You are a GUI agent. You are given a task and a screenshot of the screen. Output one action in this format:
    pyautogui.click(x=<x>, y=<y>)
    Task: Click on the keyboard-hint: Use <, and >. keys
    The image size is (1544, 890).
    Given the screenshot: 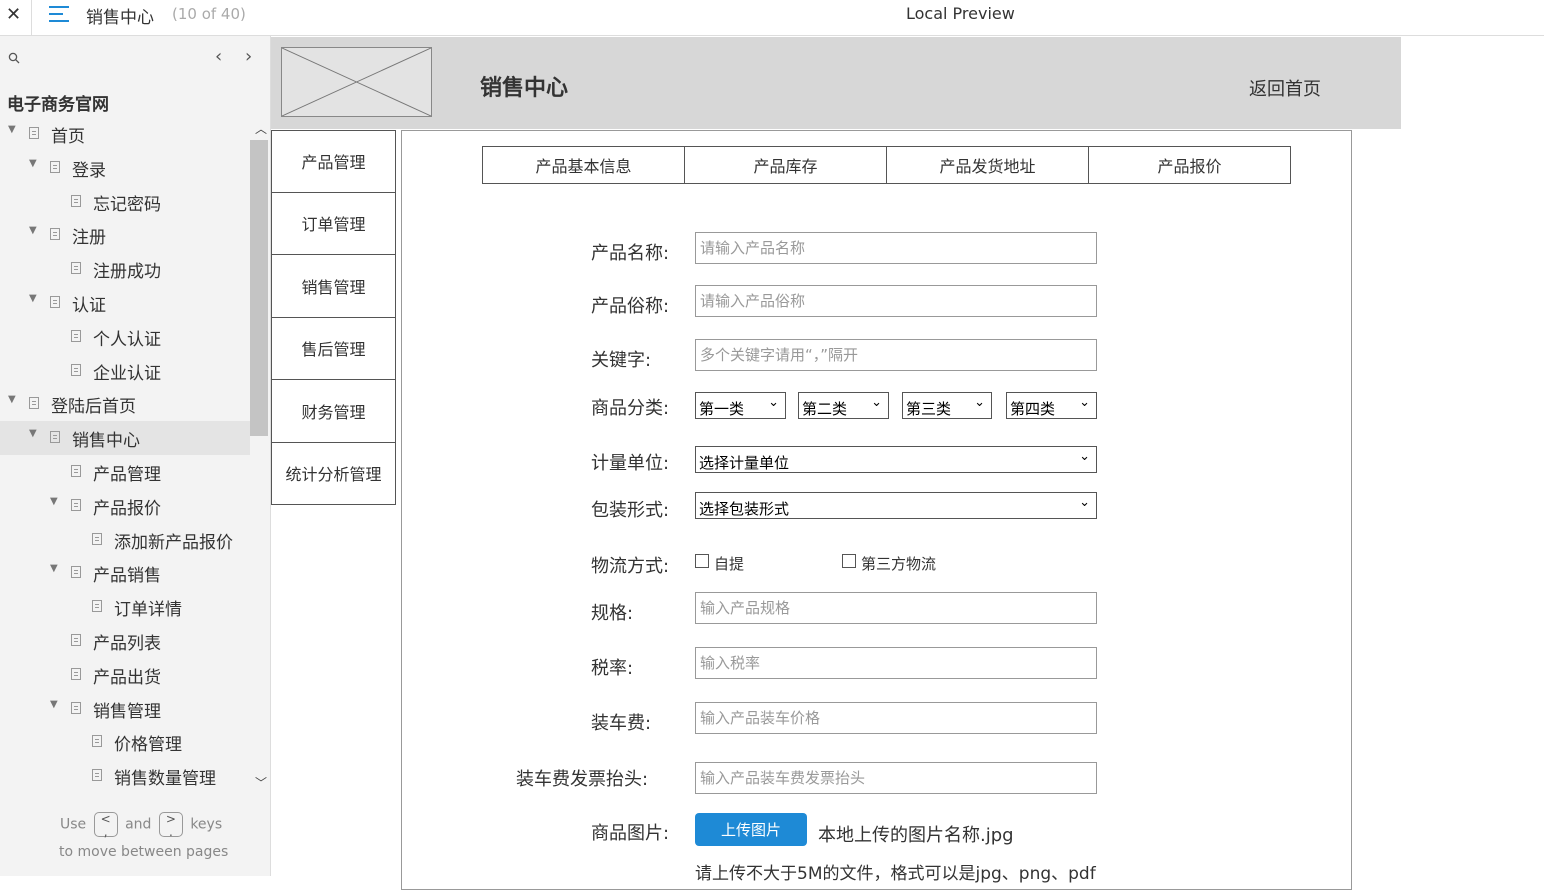 What is the action you would take?
    pyautogui.click(x=141, y=825)
    